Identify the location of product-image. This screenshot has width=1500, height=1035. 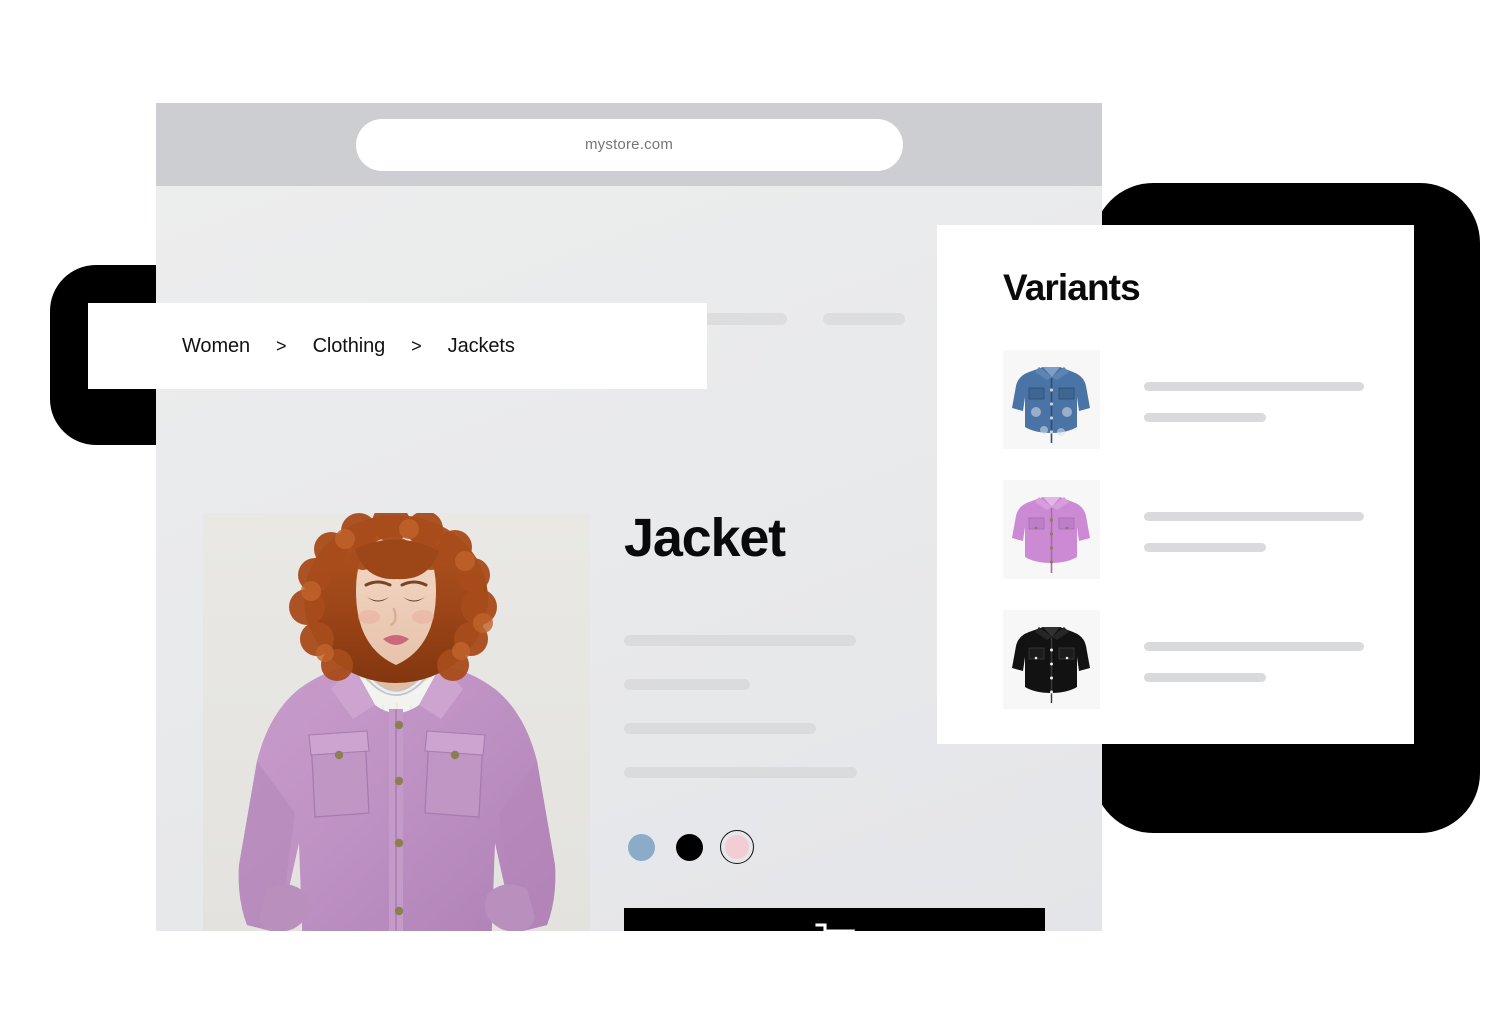
(396, 722).